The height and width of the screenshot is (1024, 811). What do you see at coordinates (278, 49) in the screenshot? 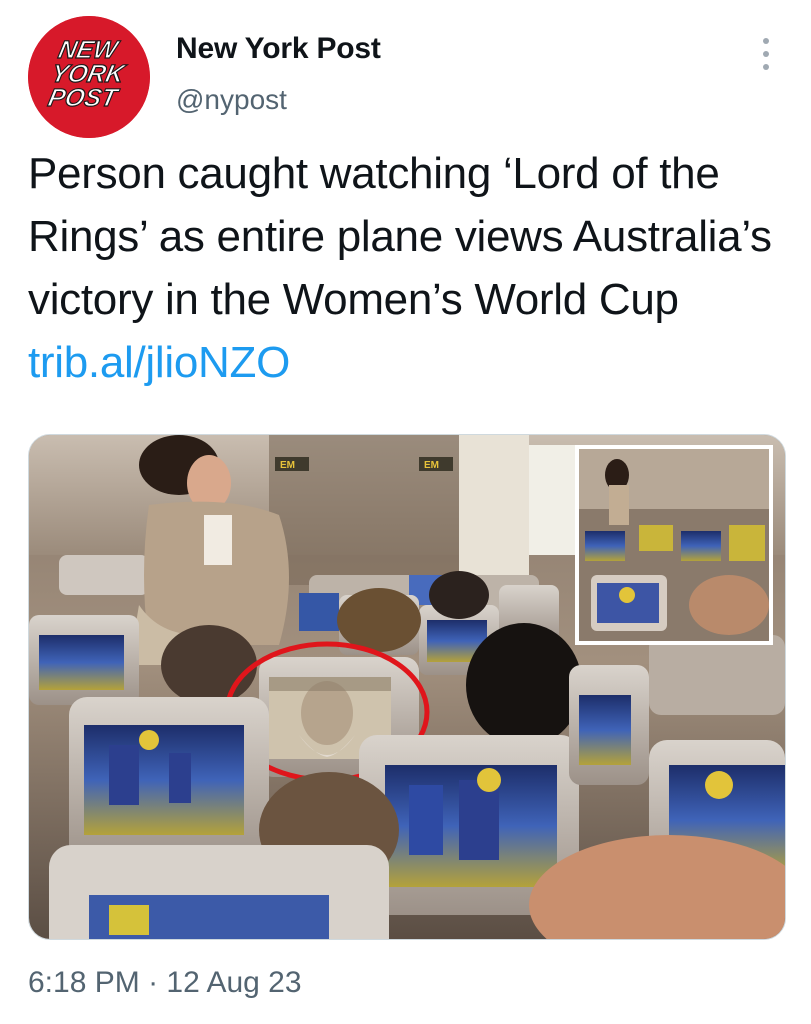
I see `display-name: New York Post` at bounding box center [278, 49].